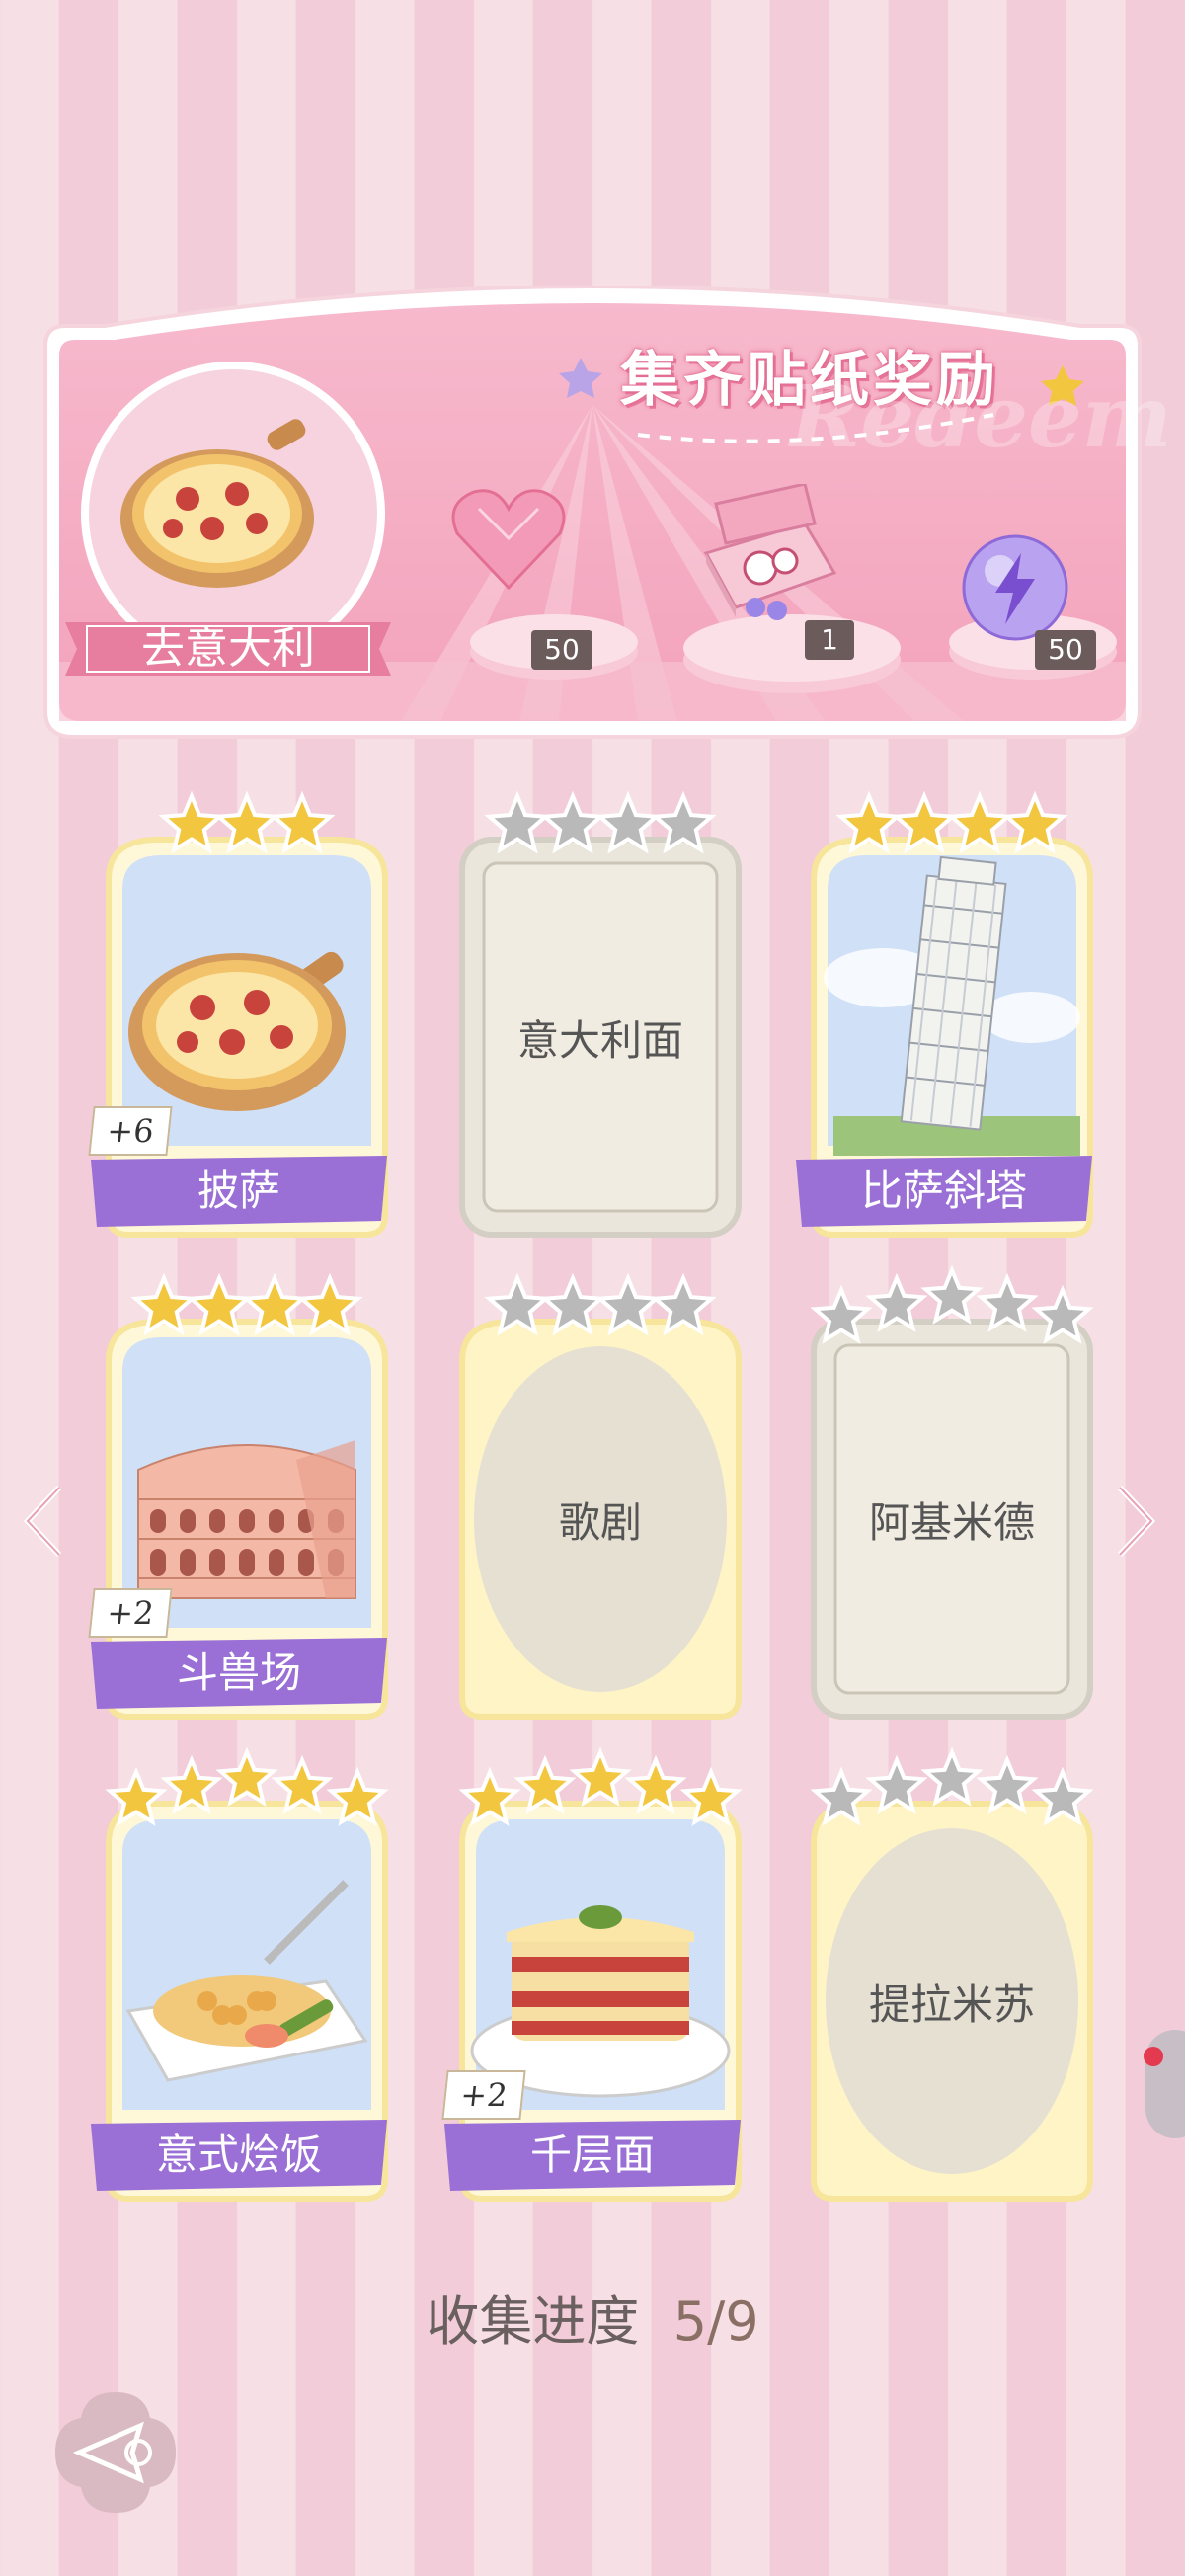 The image size is (1185, 2576). I want to click on card-name-bar: 千层面, so click(592, 2155).